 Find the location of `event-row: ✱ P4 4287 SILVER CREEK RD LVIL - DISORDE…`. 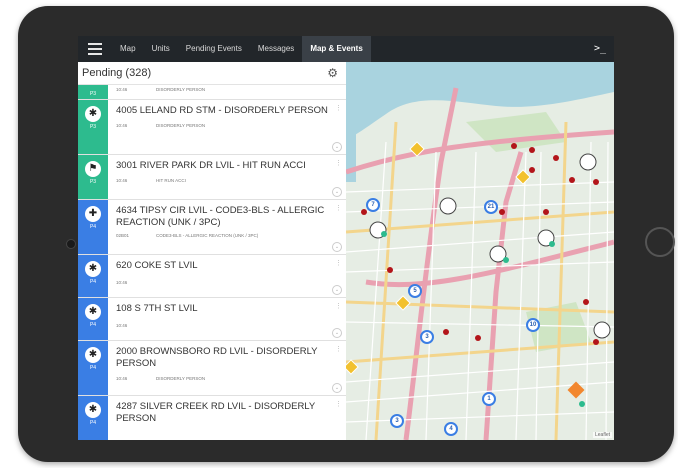

event-row: ✱ P4 4287 SILVER CREEK RD LVIL - DISORDE… is located at coordinates (212, 418).